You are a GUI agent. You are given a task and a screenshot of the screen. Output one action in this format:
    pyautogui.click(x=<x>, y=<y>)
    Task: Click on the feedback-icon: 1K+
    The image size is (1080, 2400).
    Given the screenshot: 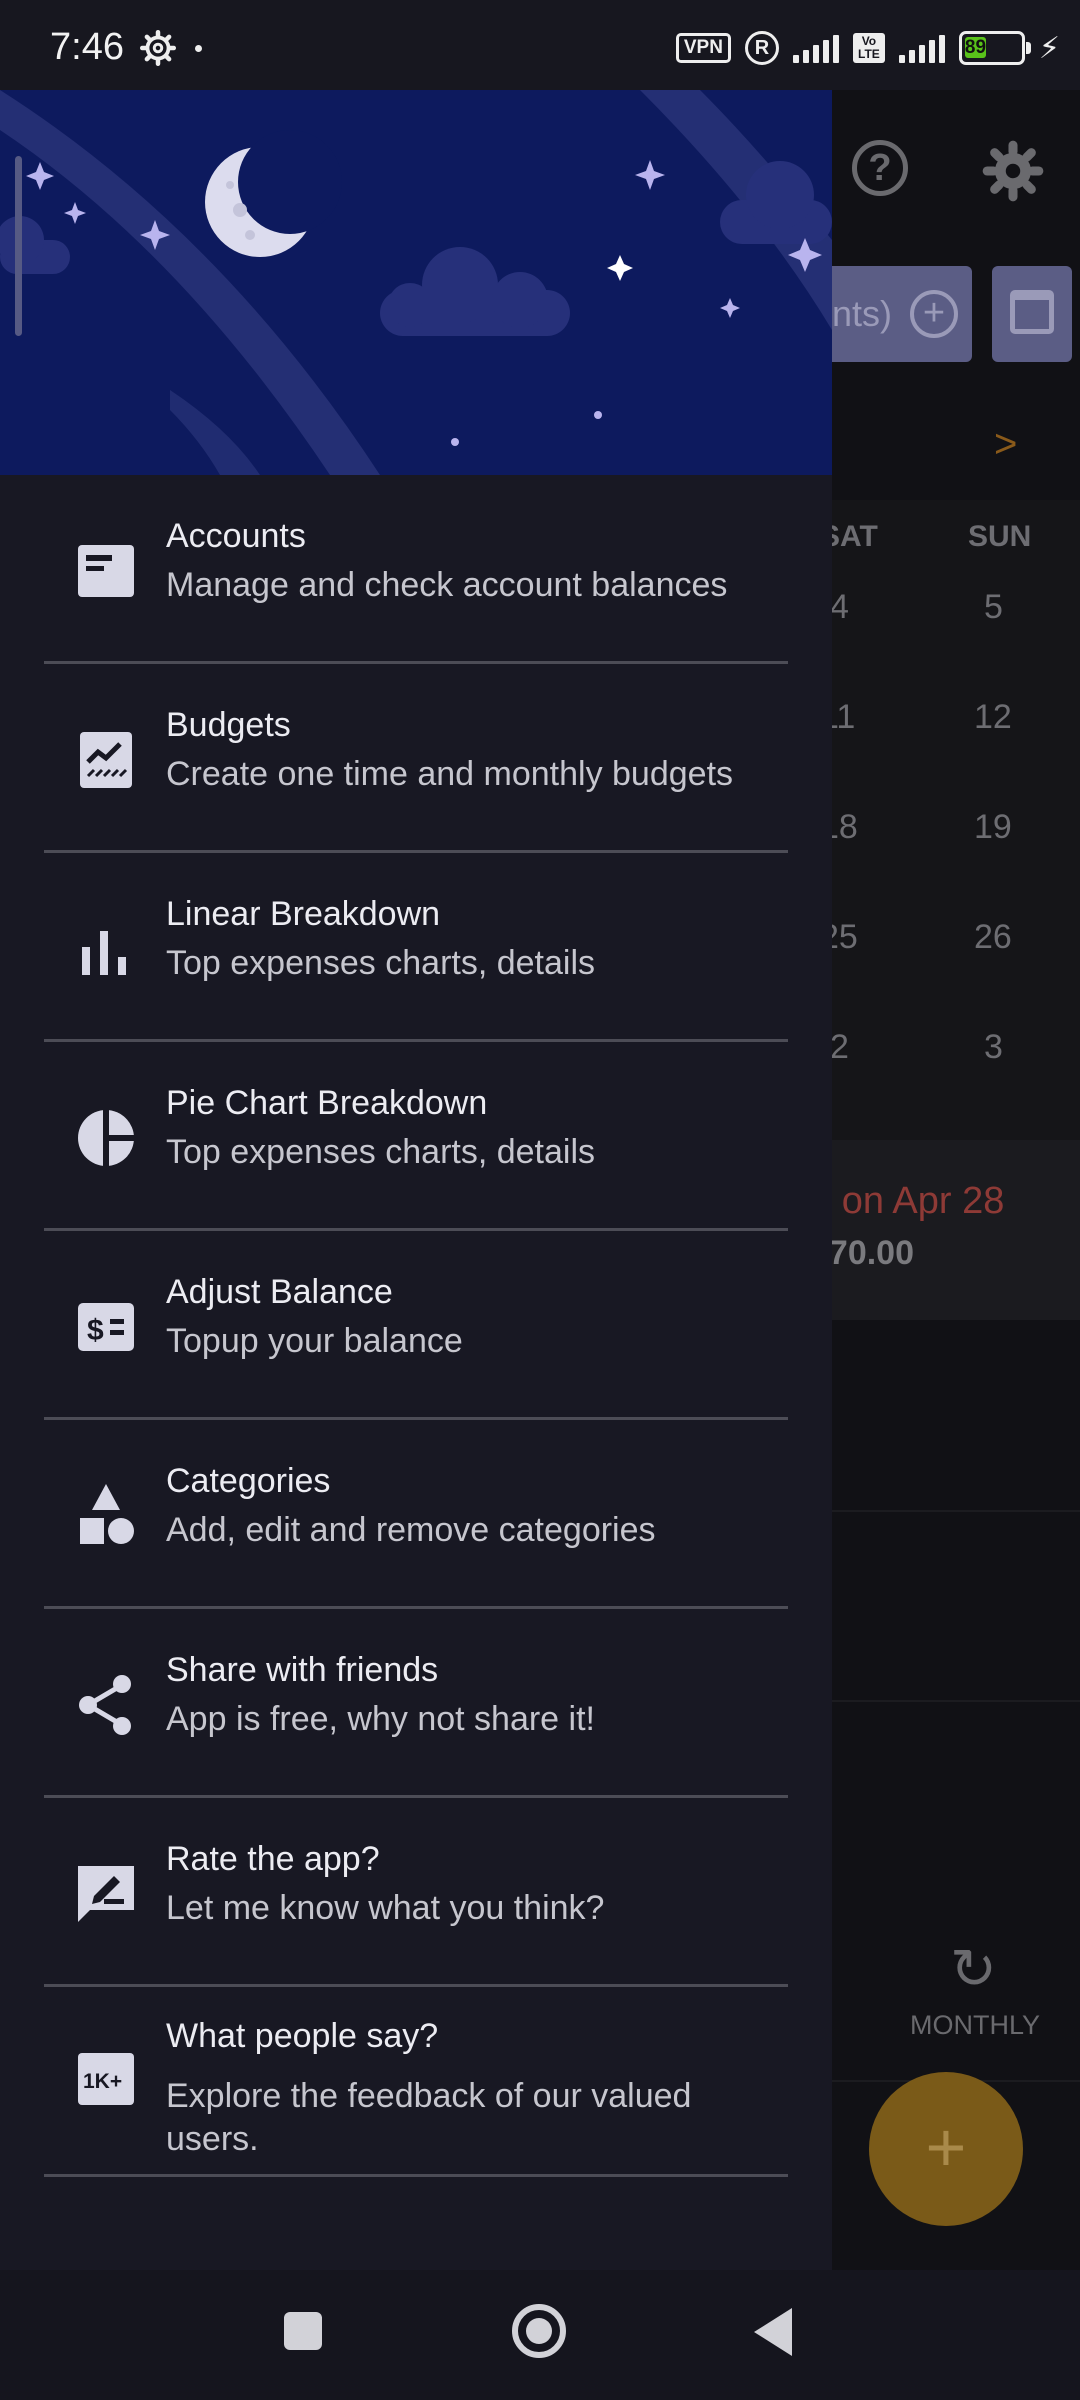 What is the action you would take?
    pyautogui.click(x=106, y=2079)
    